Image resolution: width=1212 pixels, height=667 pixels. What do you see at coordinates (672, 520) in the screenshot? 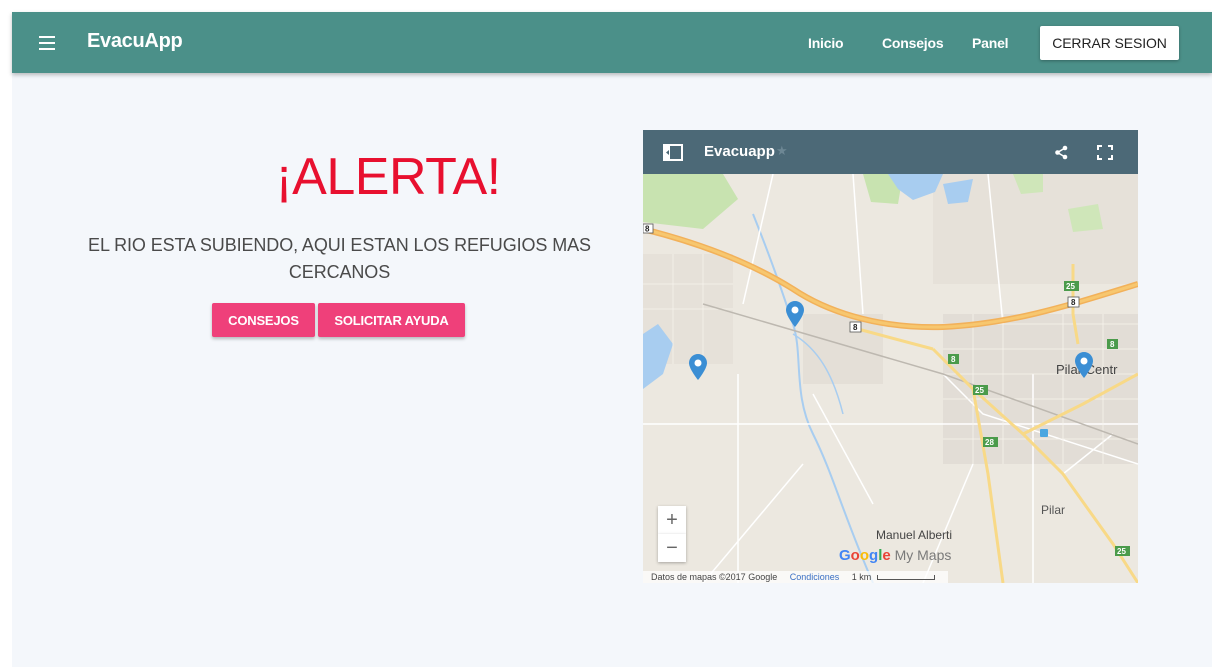
I see `zoom-in-button: +` at bounding box center [672, 520].